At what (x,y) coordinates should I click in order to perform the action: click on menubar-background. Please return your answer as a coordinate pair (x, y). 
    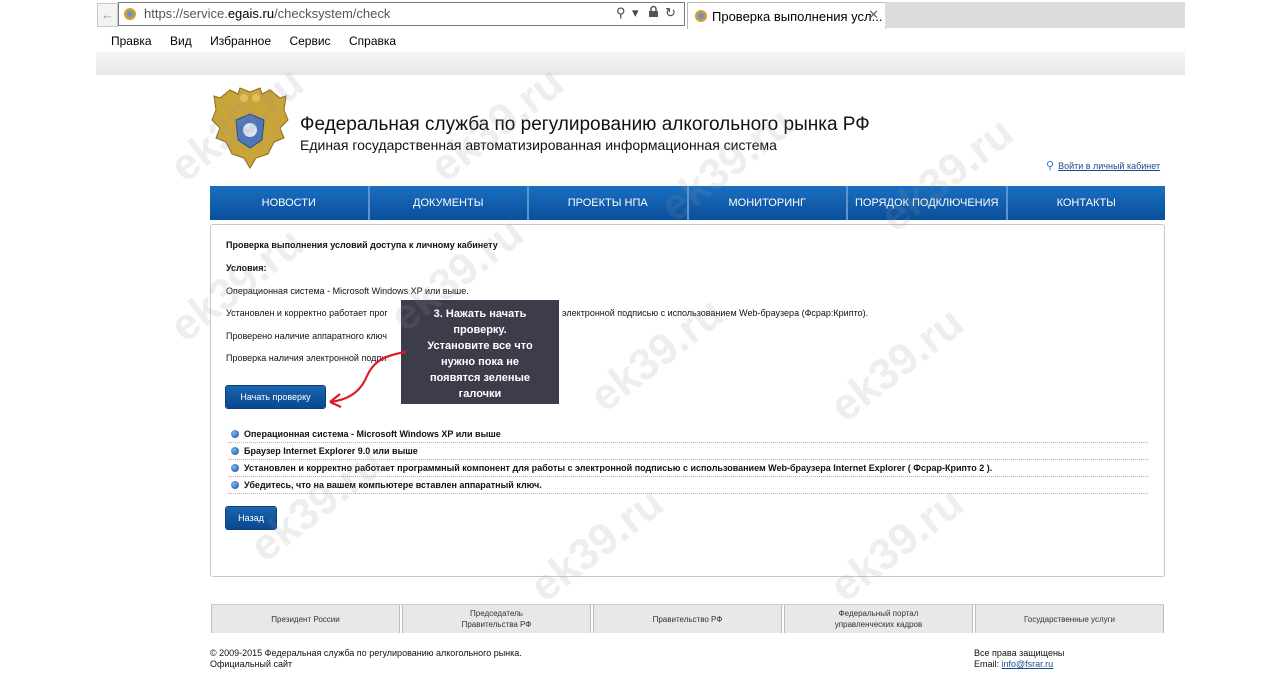
    Looking at the image, I should click on (640, 63).